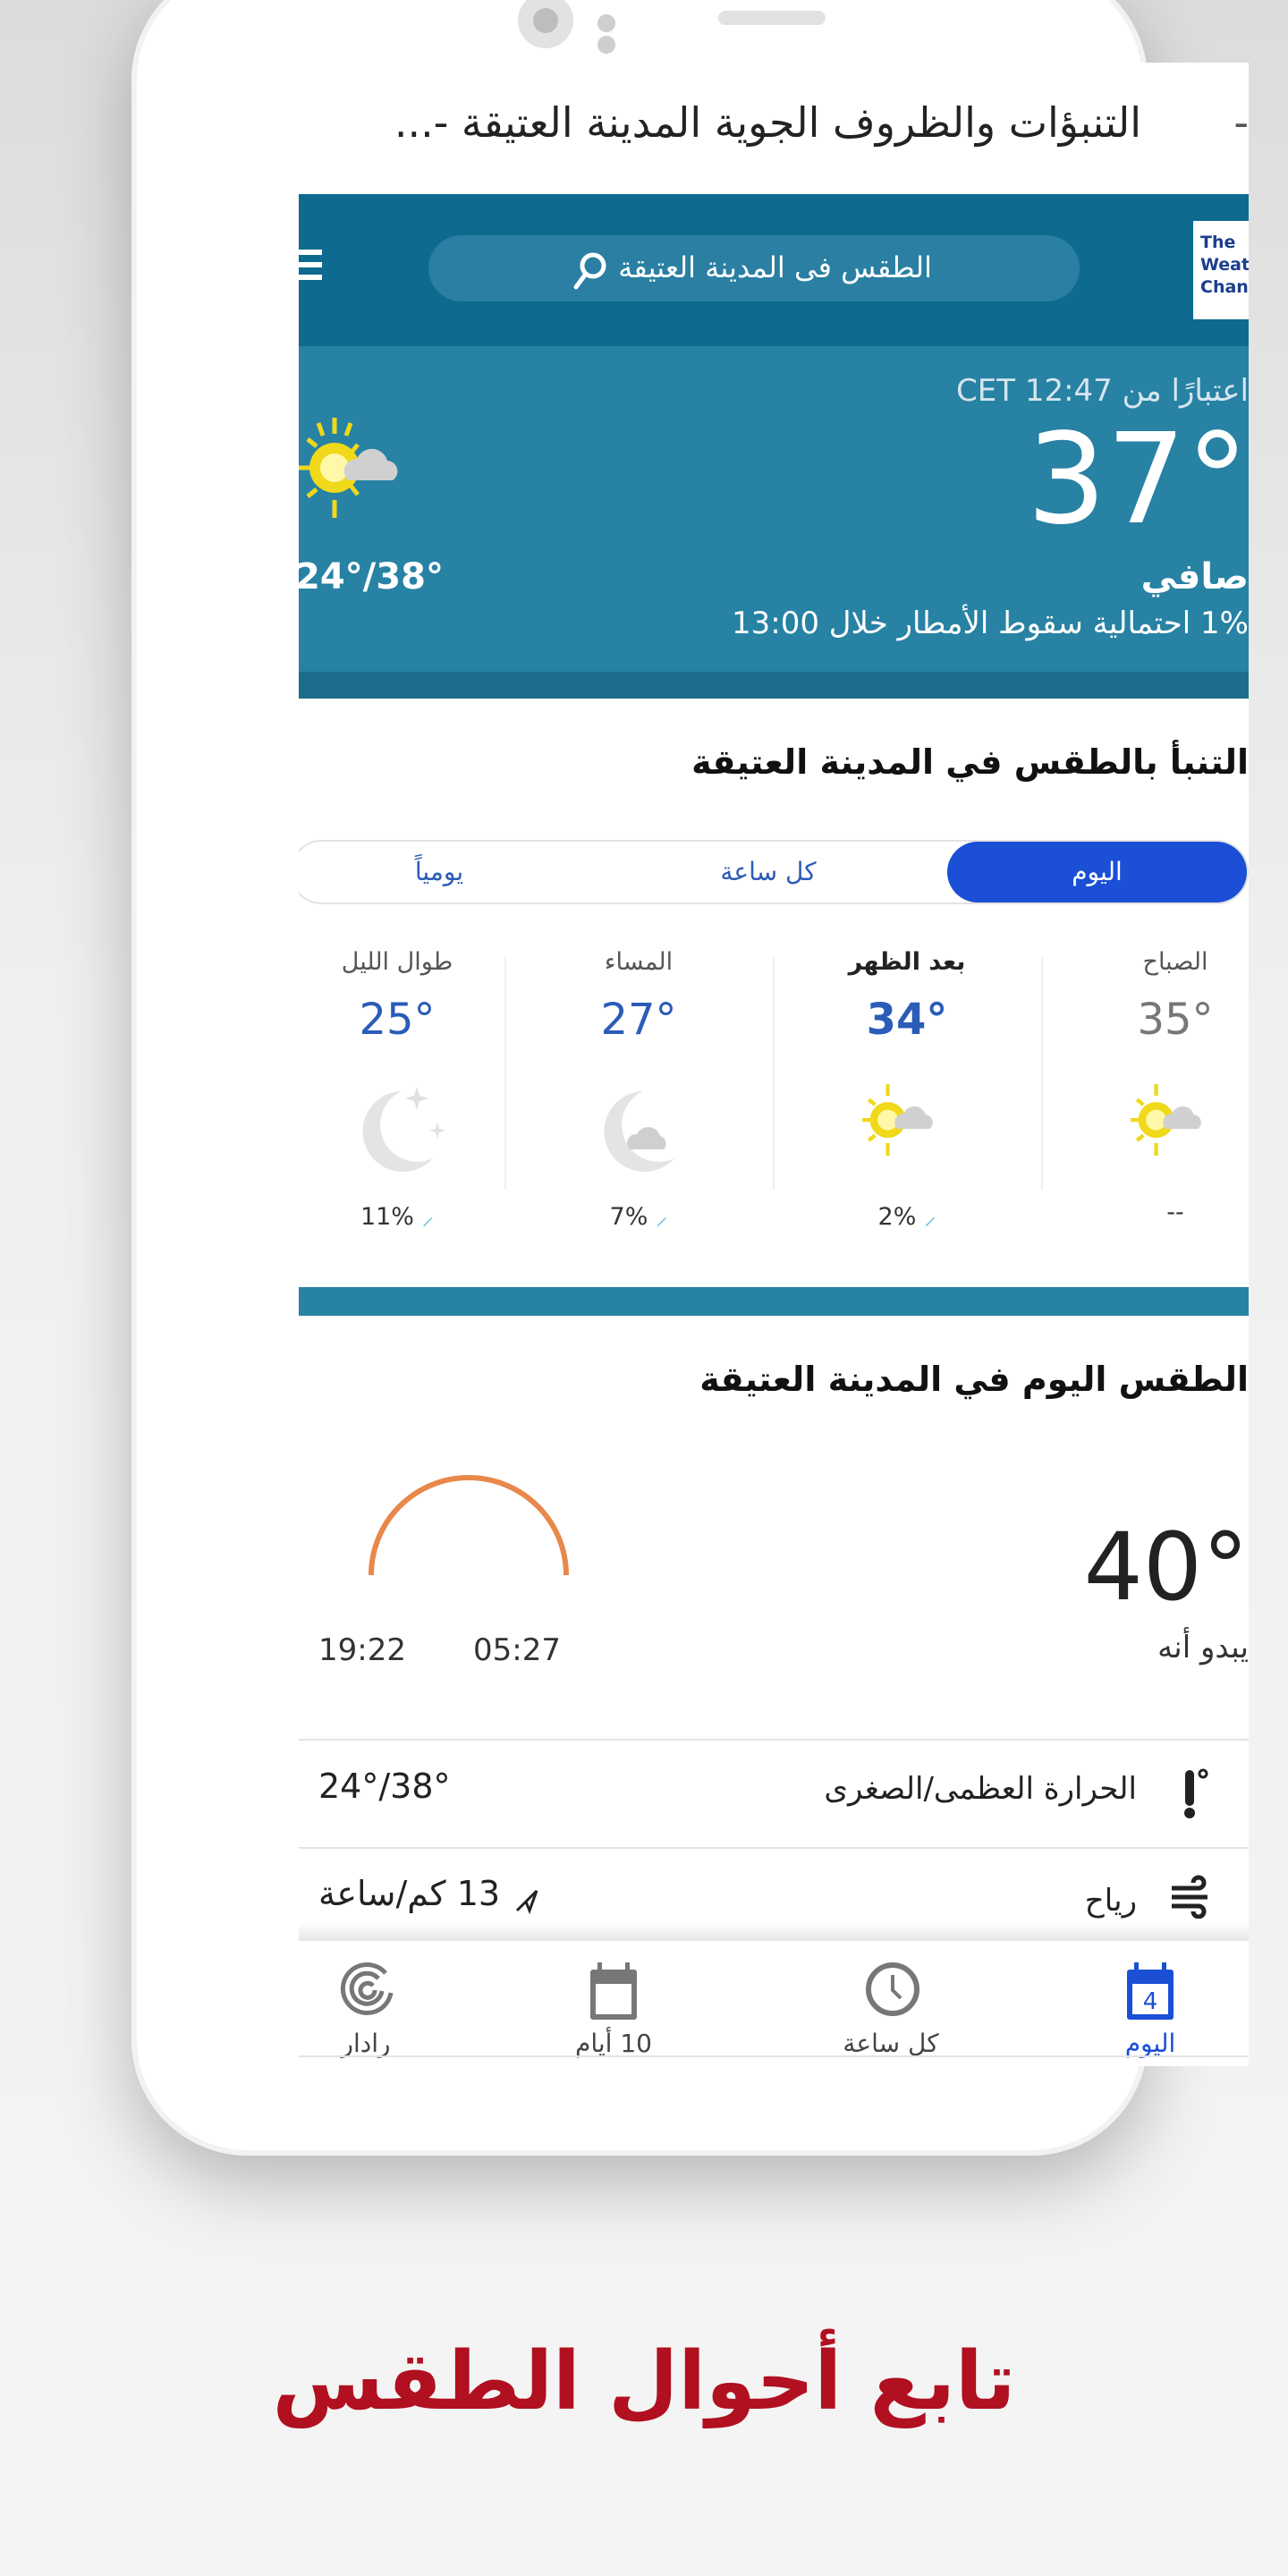 This screenshot has width=1288, height=2576. Describe the element at coordinates (469, 1525) in the screenshot. I see `sun-arc` at that location.